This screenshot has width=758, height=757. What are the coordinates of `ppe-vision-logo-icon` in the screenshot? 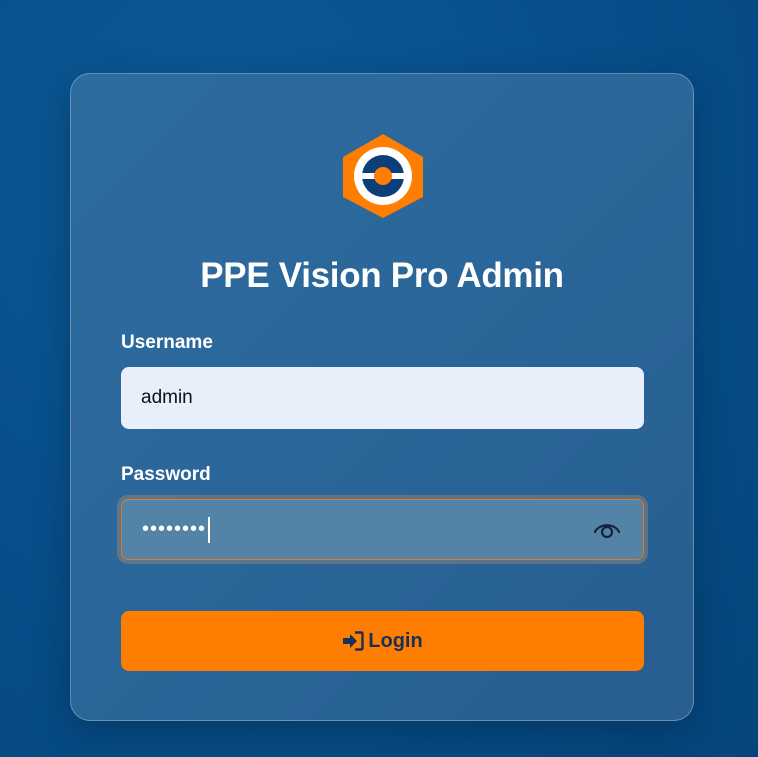 It's located at (383, 176).